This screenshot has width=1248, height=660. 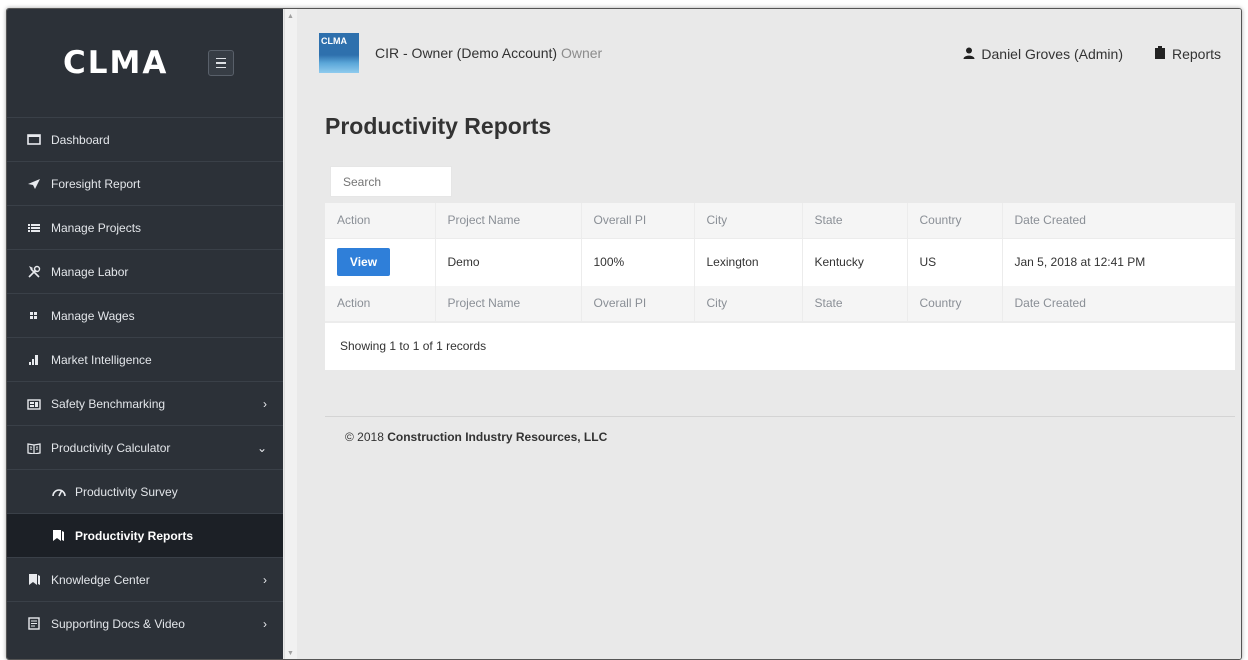 I want to click on column-footer-date-created: Date Created, so click(x=1118, y=304).